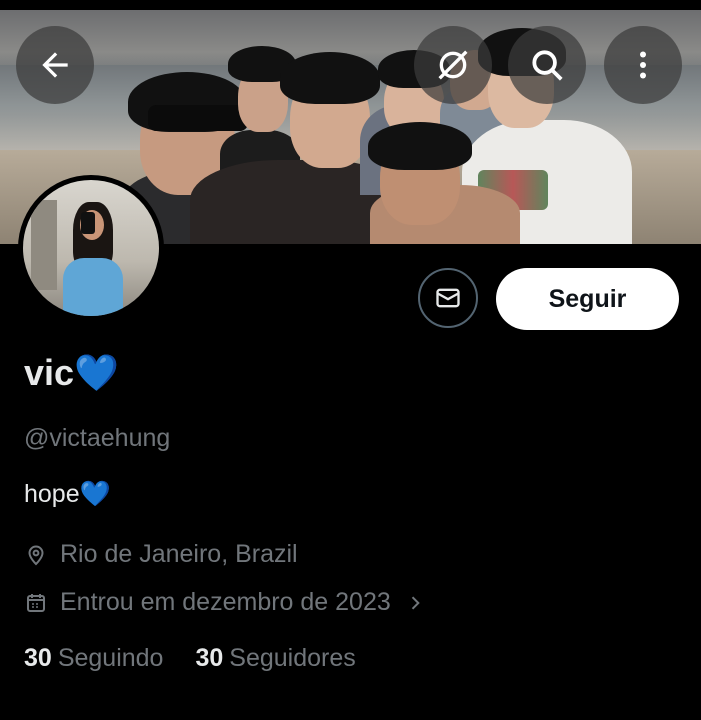 This screenshot has height=720, width=701. I want to click on location-text: Rio de Janeiro, Brazil, so click(179, 554).